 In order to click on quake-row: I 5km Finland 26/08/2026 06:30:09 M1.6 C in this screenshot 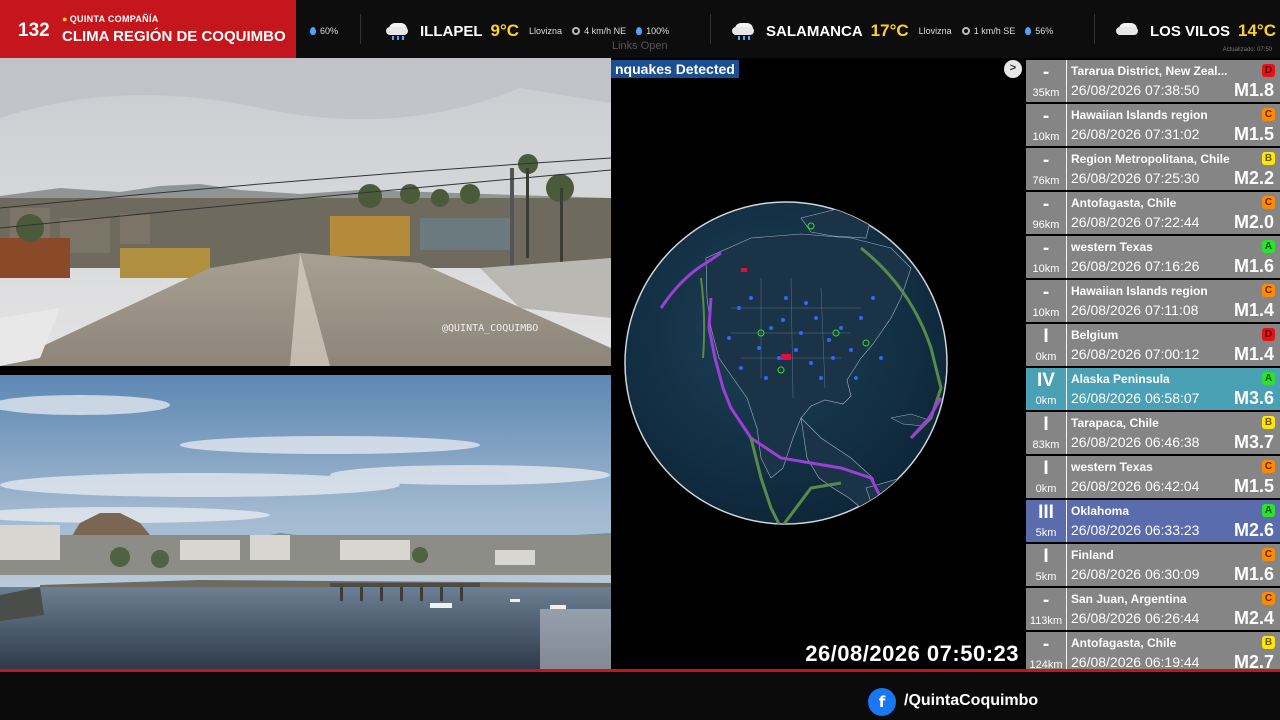, I will do `click(1153, 565)`.